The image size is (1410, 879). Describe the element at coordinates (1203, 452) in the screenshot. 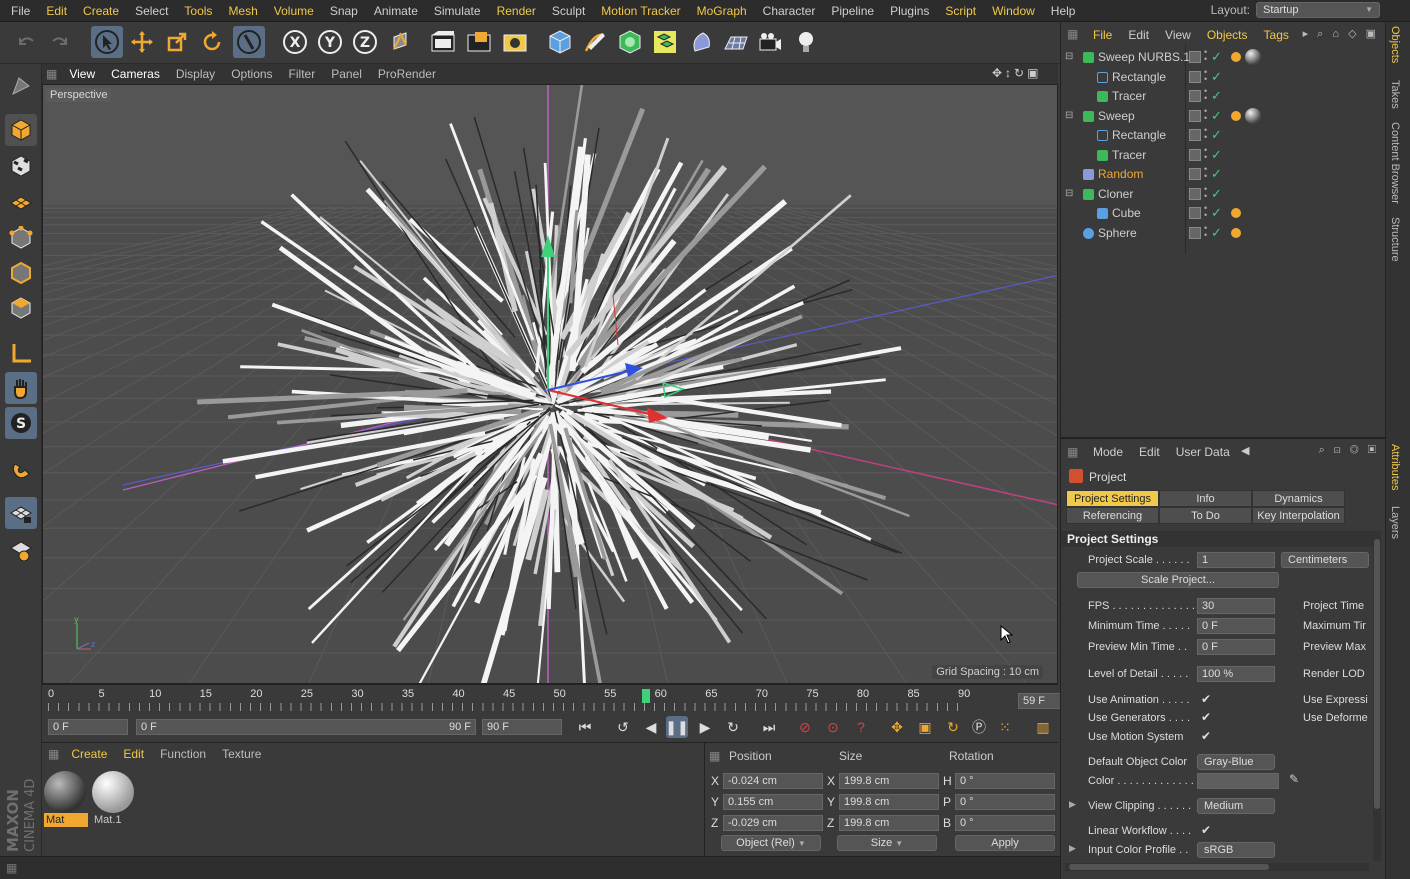

I see `attribute-menu-user-data: User Data` at that location.